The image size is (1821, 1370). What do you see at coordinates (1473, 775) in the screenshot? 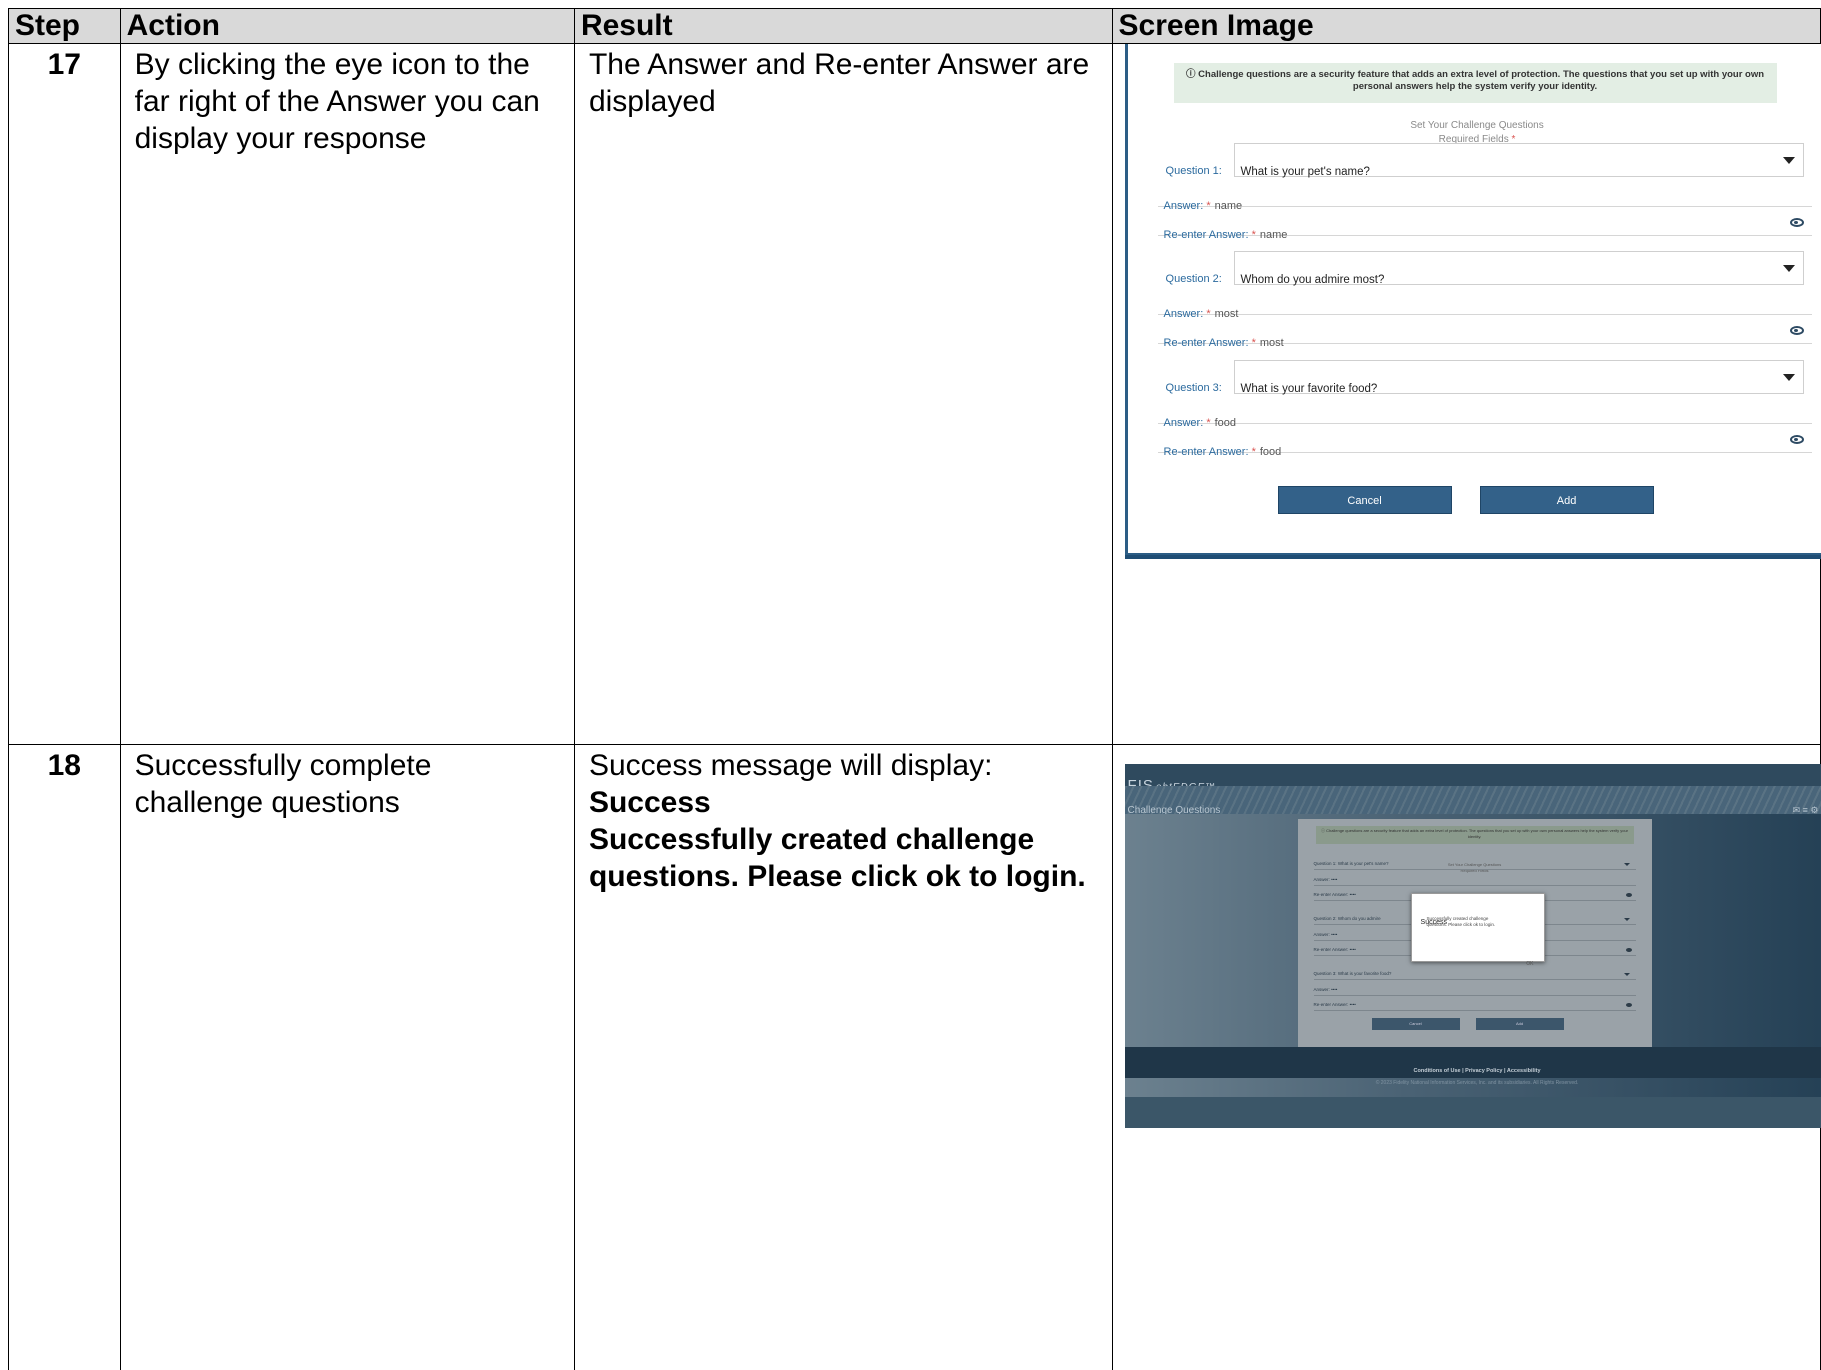
I see `app-header: FISebtEDGE™` at bounding box center [1473, 775].